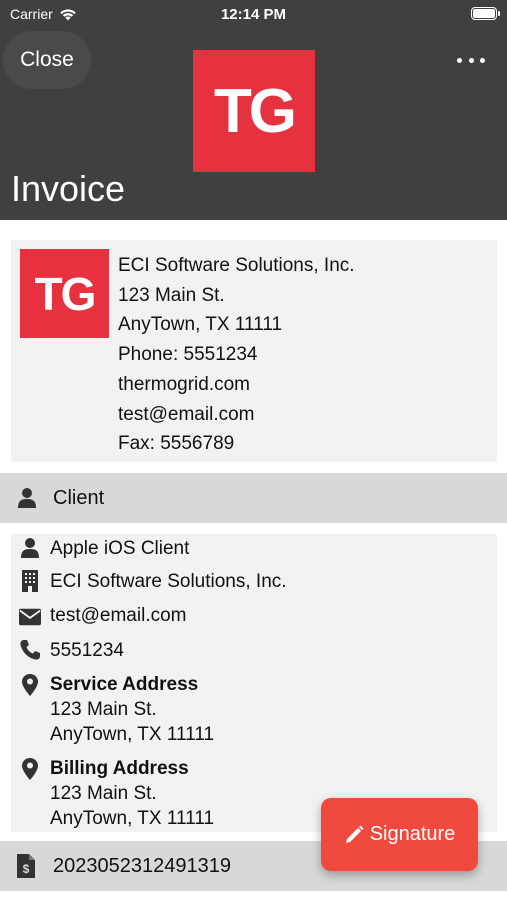 The width and height of the screenshot is (507, 900). I want to click on company-fax: Fax: 5556789, so click(176, 444).